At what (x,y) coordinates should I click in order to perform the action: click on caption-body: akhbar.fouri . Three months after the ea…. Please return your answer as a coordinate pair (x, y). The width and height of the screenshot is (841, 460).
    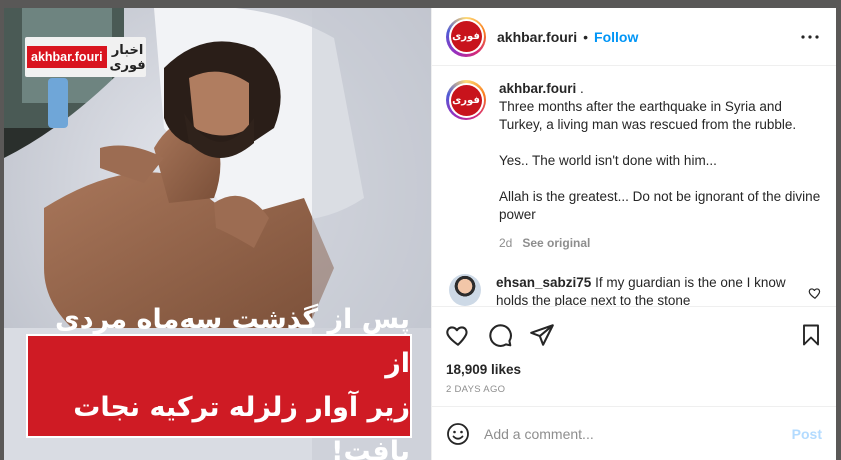
    Looking at the image, I should click on (660, 166).